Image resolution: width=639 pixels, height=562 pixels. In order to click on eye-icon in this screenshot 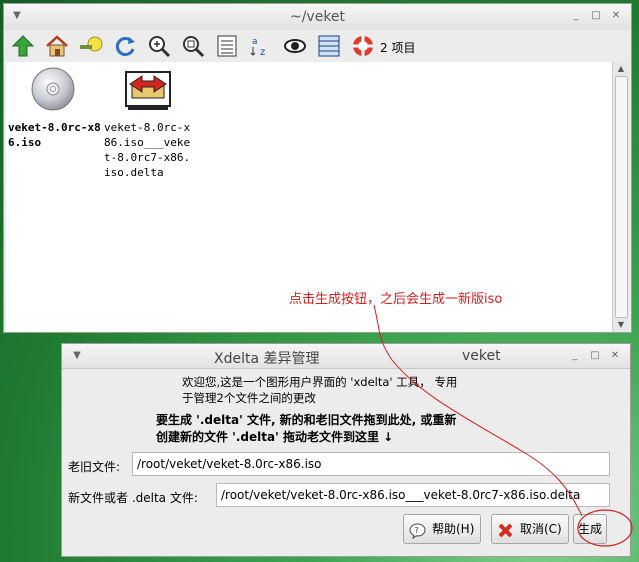, I will do `click(295, 46)`.